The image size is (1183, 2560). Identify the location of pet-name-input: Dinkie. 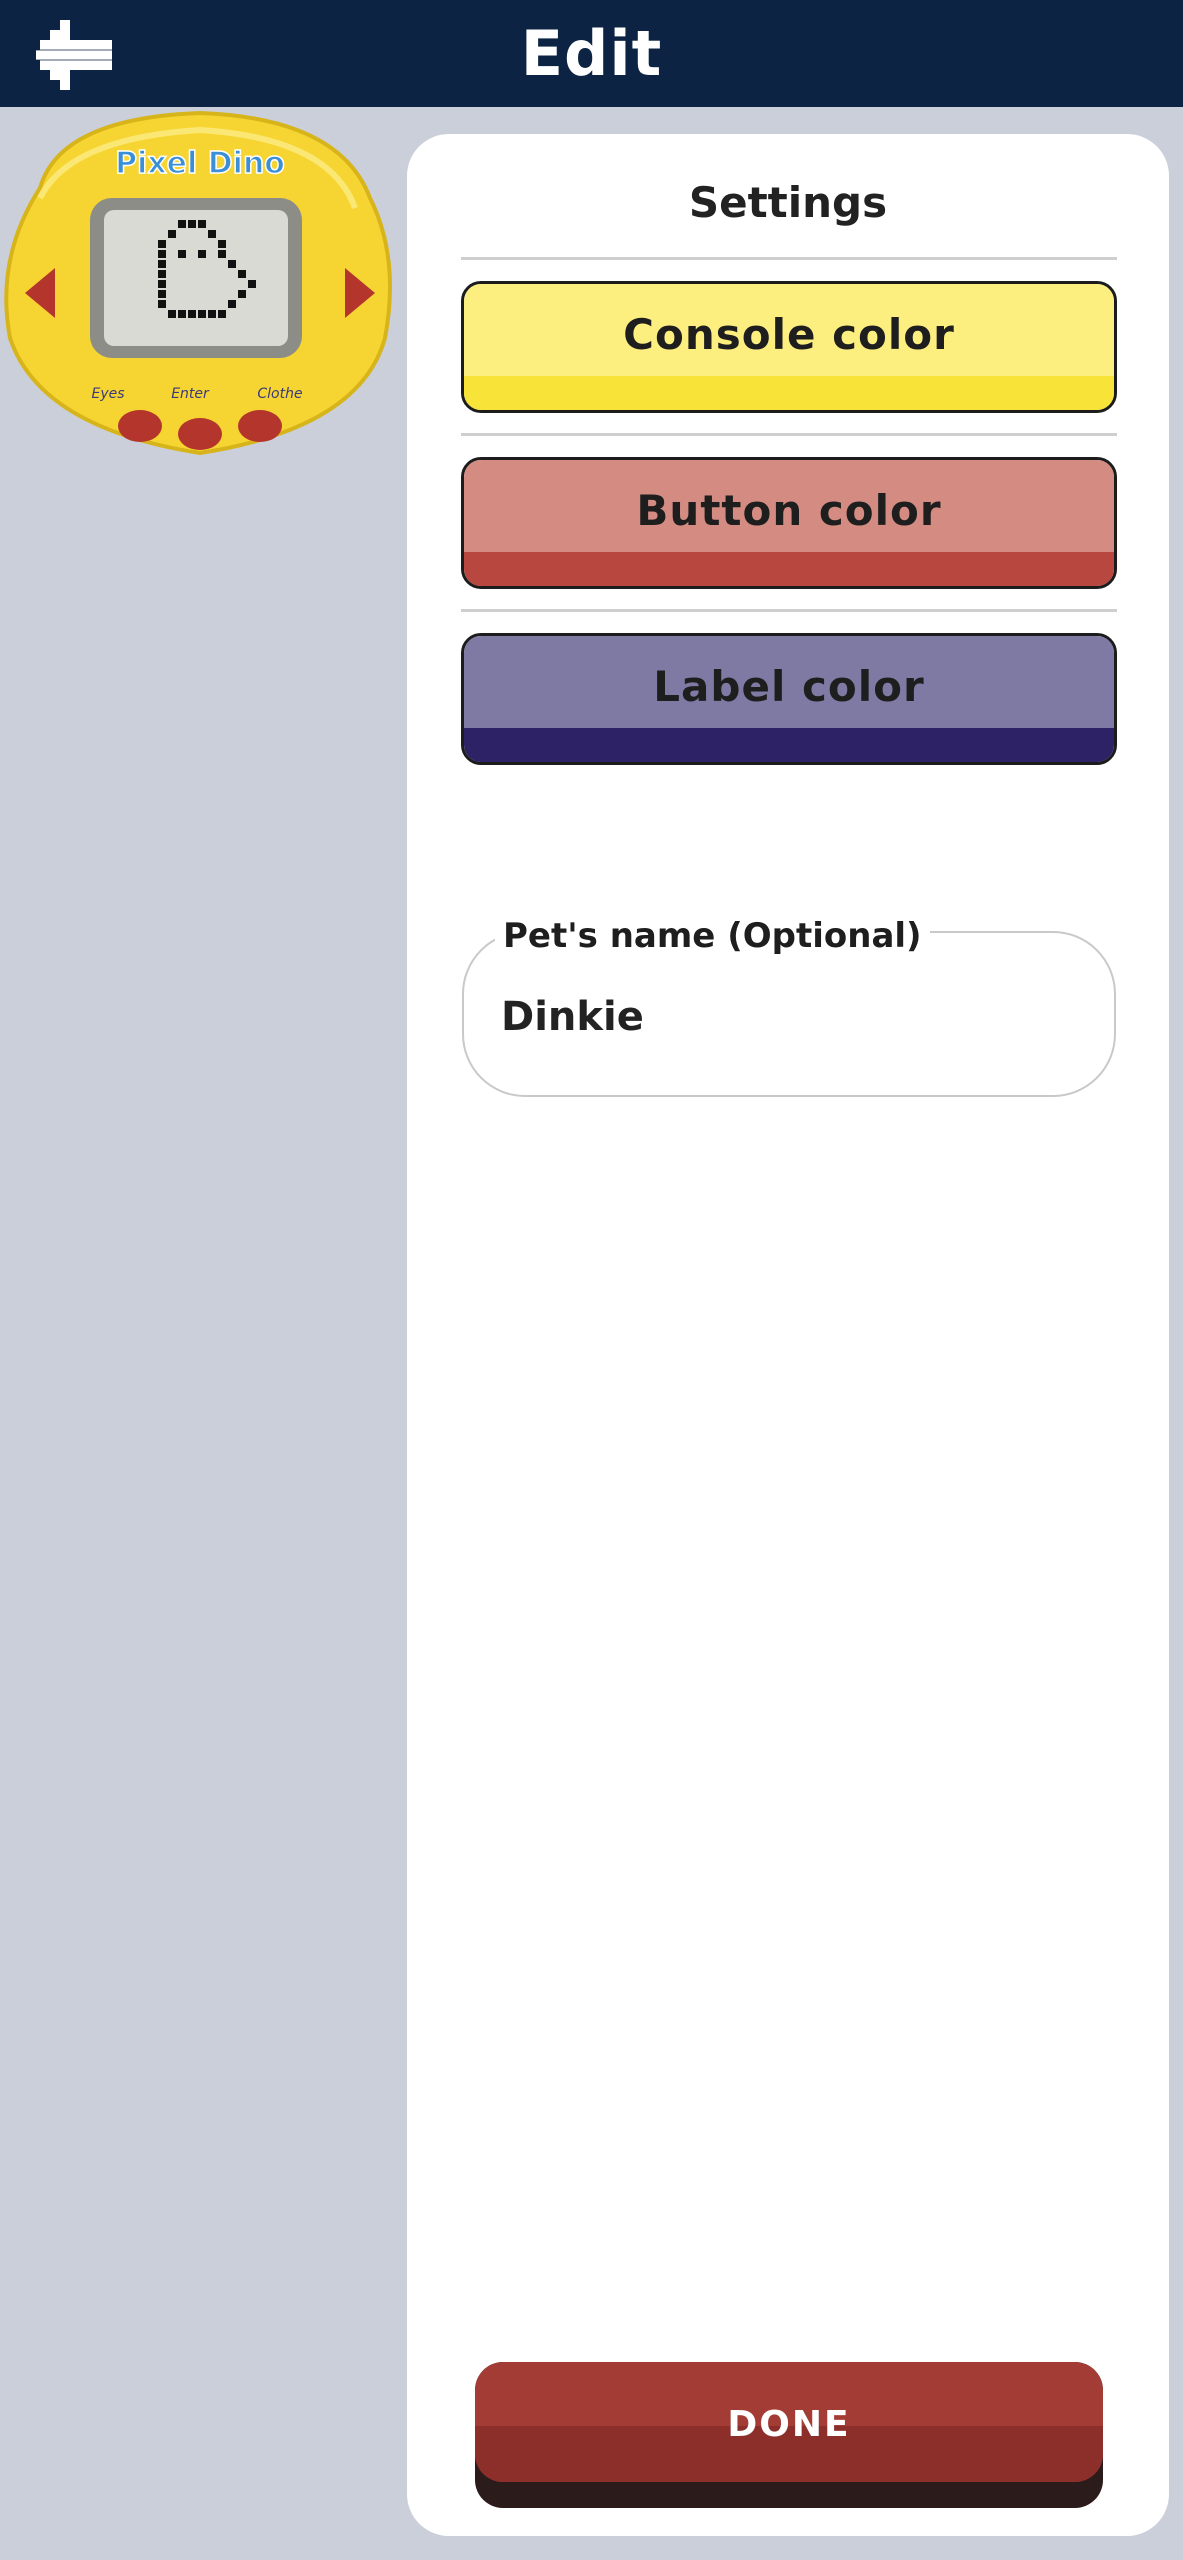
(572, 1017).